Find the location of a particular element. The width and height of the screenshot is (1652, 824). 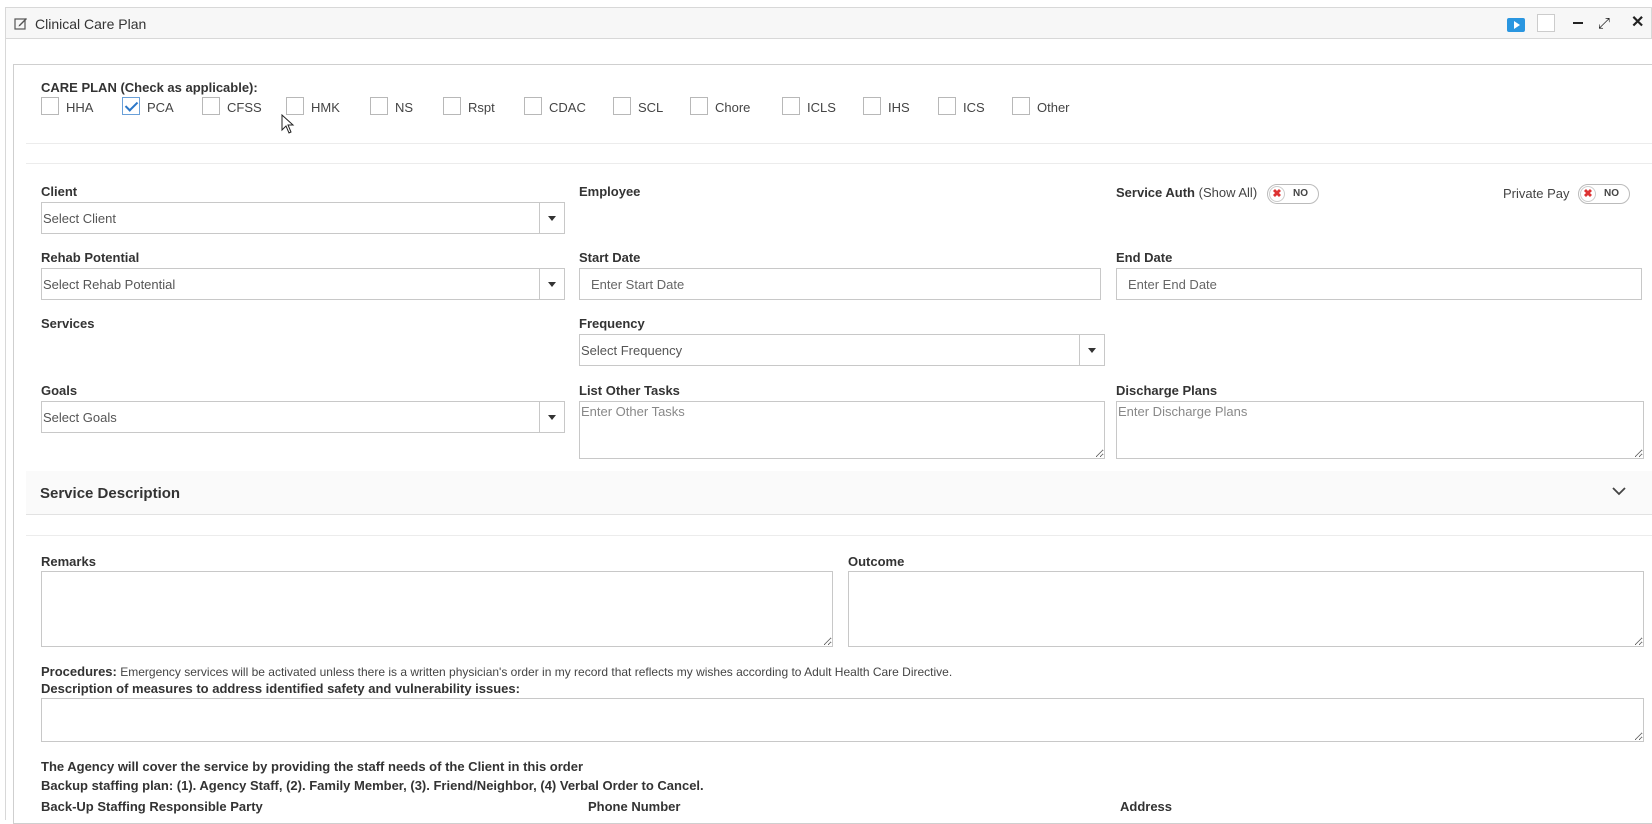

goals-select-text: Select Goals is located at coordinates (80, 417).